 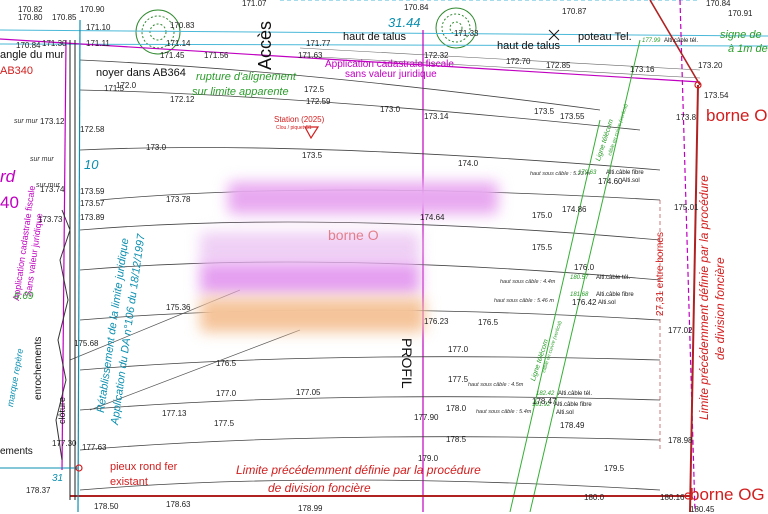 I want to click on elevation-label: 170.91, so click(x=740, y=13).